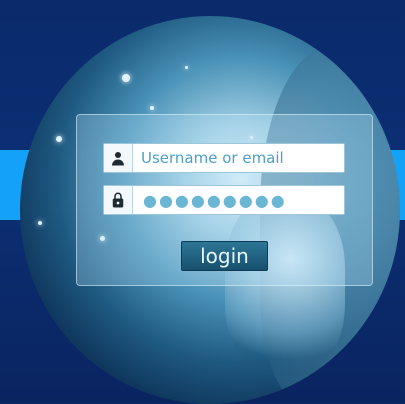  I want to click on username-field: Username or email, so click(224, 158).